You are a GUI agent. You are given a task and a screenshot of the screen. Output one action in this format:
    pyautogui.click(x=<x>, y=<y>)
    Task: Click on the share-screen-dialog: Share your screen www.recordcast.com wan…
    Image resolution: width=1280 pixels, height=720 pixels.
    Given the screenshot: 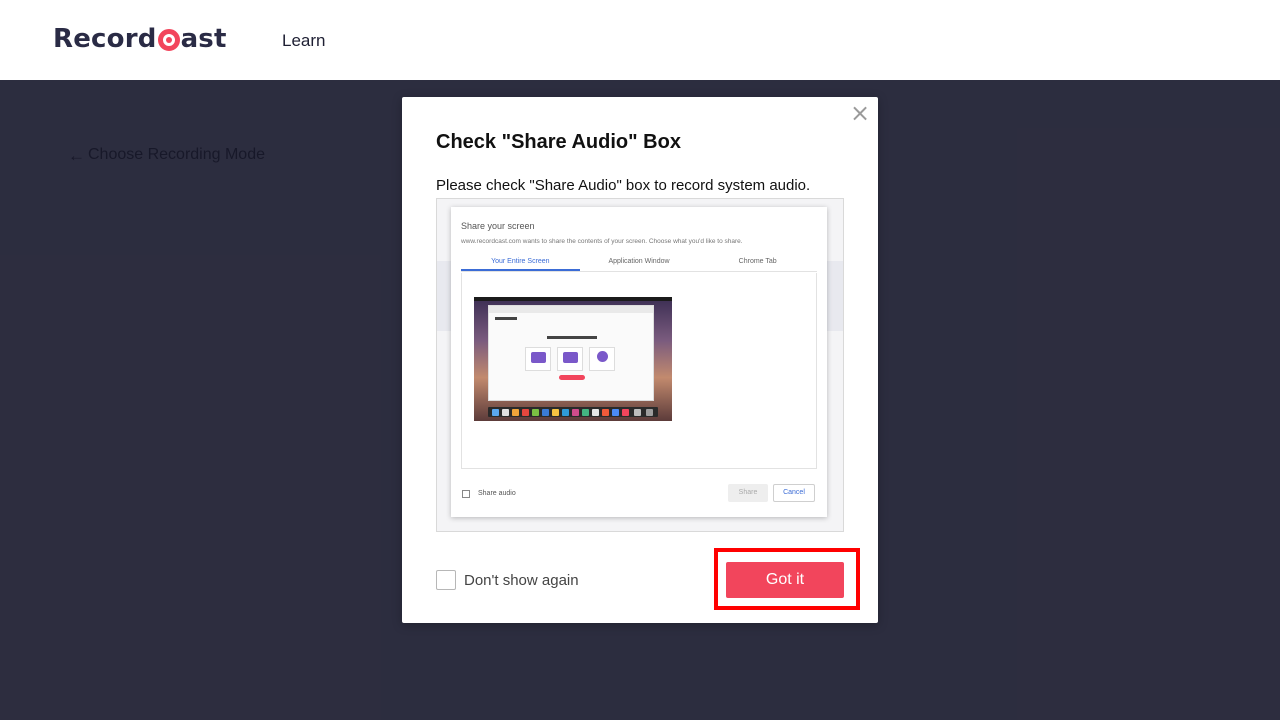 What is the action you would take?
    pyautogui.click(x=639, y=362)
    